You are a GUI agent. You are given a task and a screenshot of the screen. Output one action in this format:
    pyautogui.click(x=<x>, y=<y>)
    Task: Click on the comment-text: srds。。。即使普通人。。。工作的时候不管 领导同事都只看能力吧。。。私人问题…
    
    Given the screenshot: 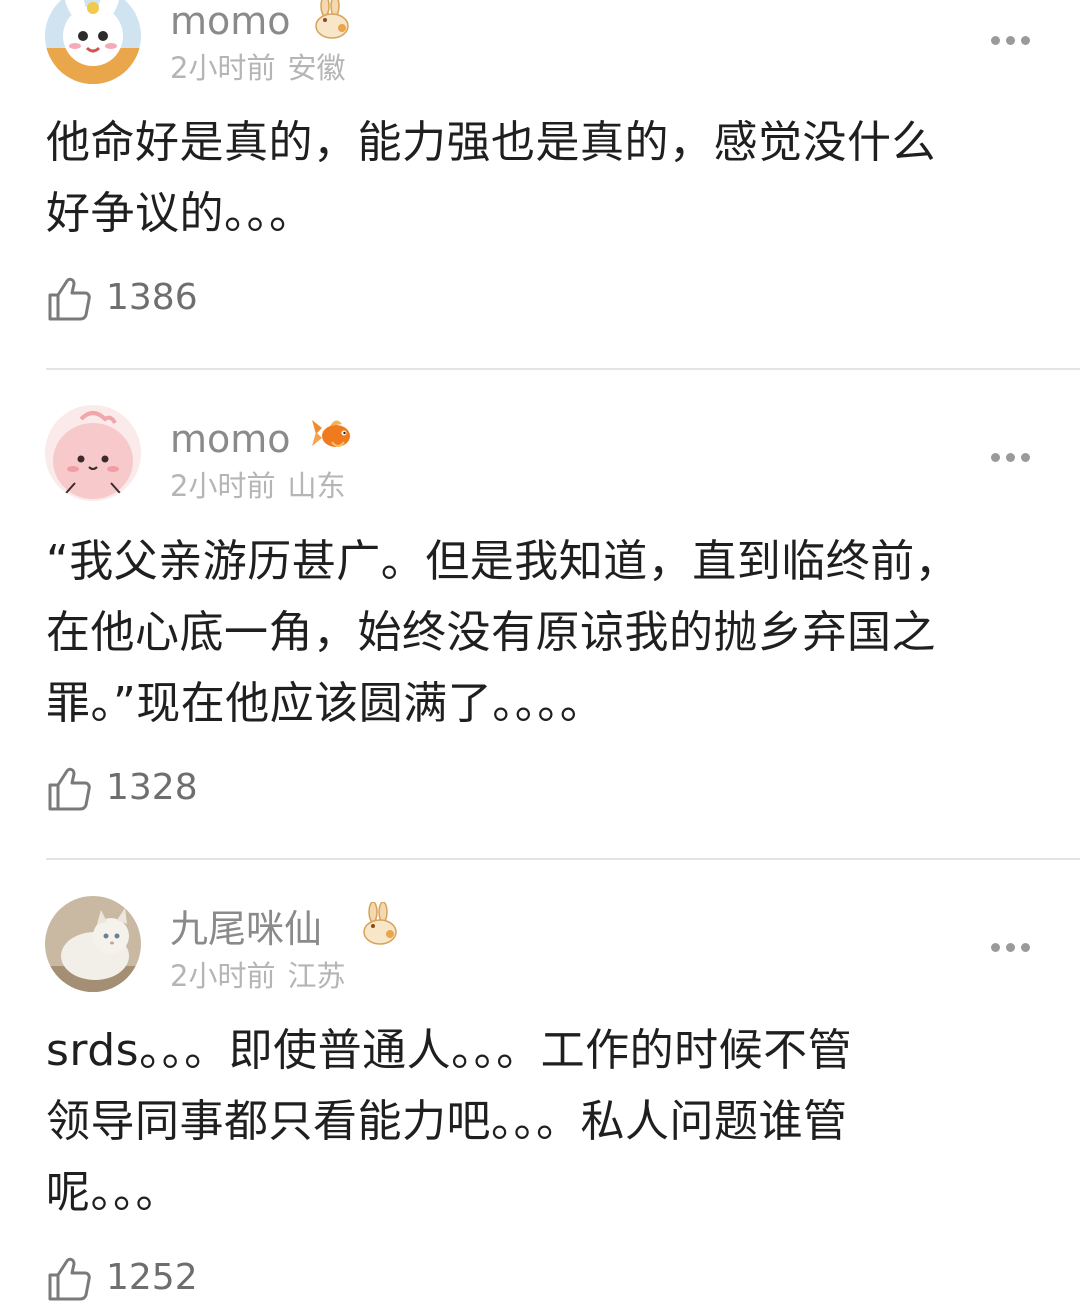 What is the action you would take?
    pyautogui.click(x=541, y=1121)
    